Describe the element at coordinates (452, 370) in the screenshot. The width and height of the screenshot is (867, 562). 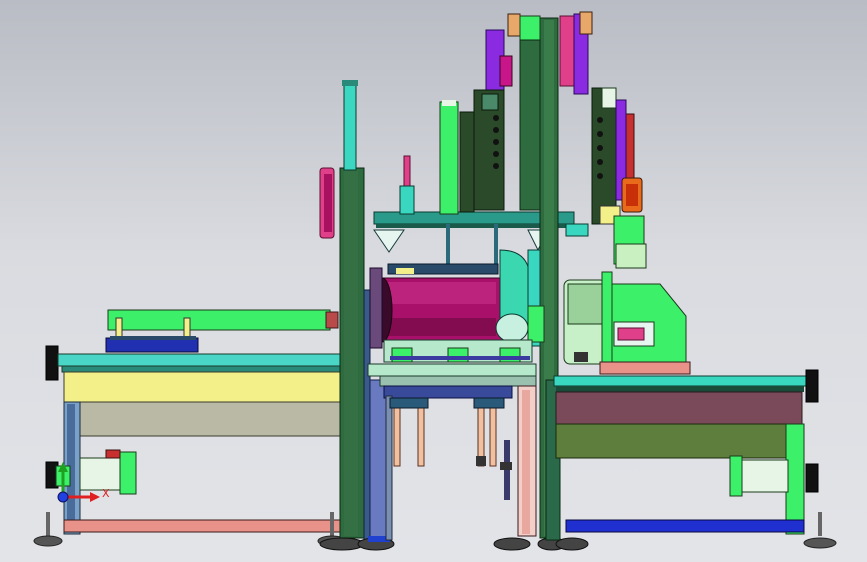
I see `center-lower-plate` at that location.